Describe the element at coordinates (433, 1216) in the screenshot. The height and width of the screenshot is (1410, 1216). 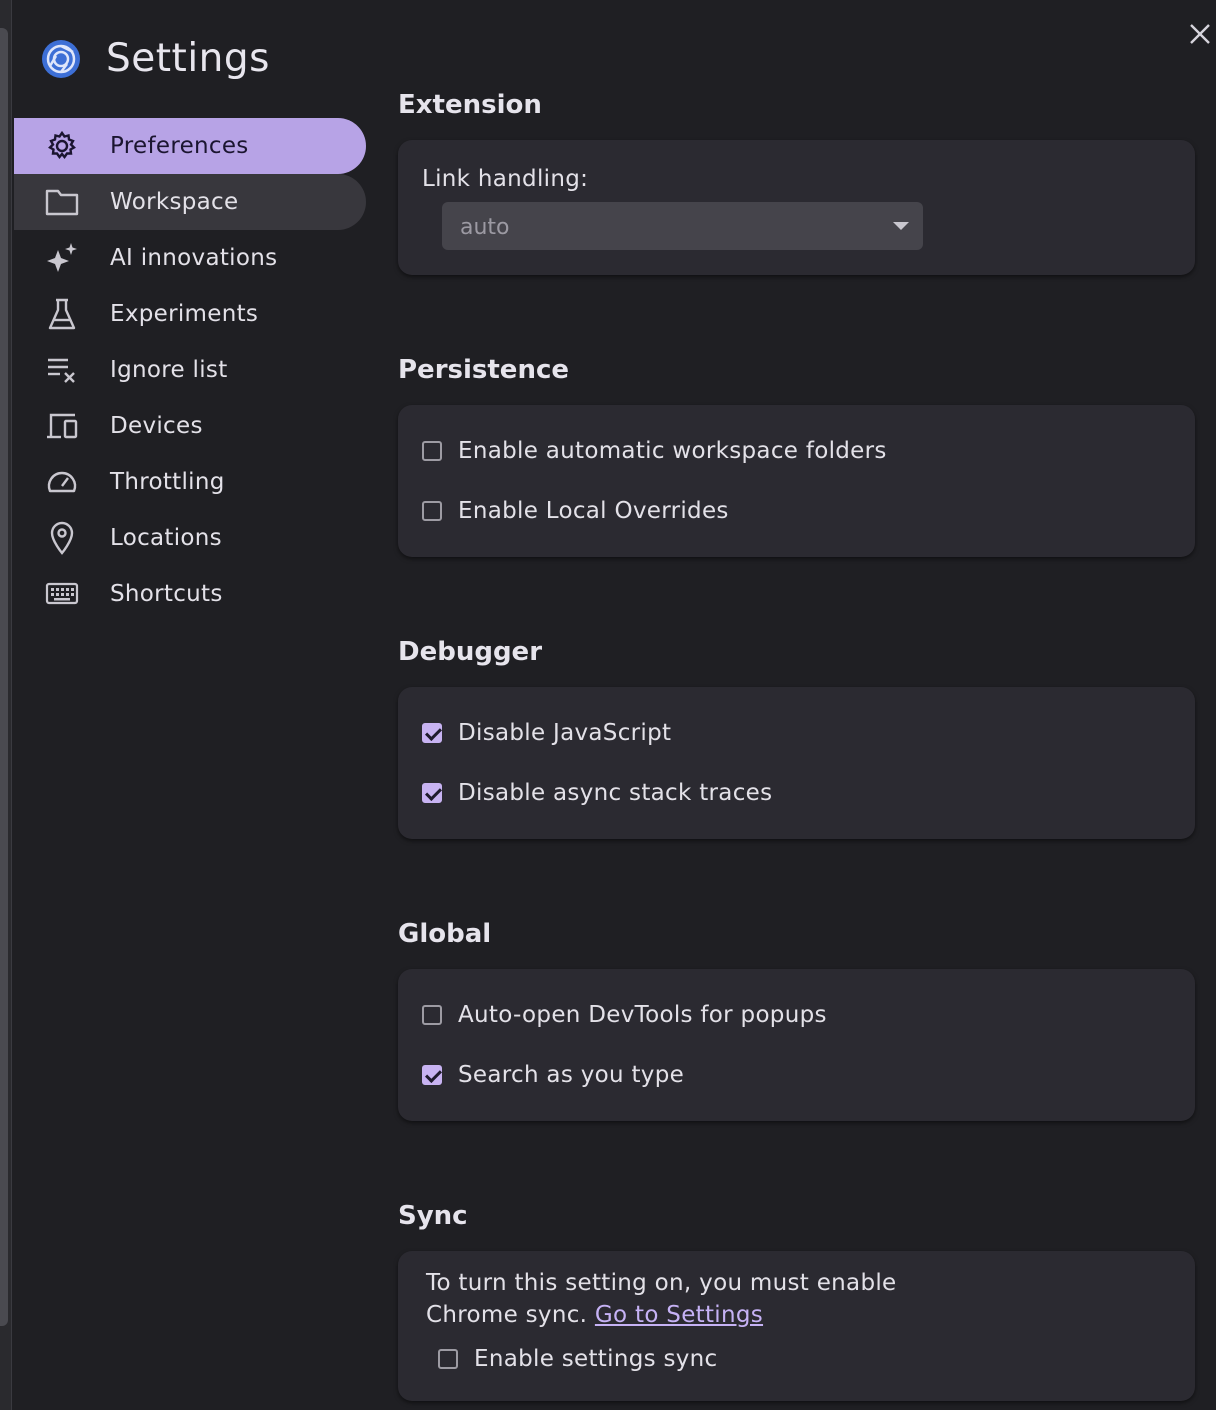
I see `section-title-sync: Sync` at that location.